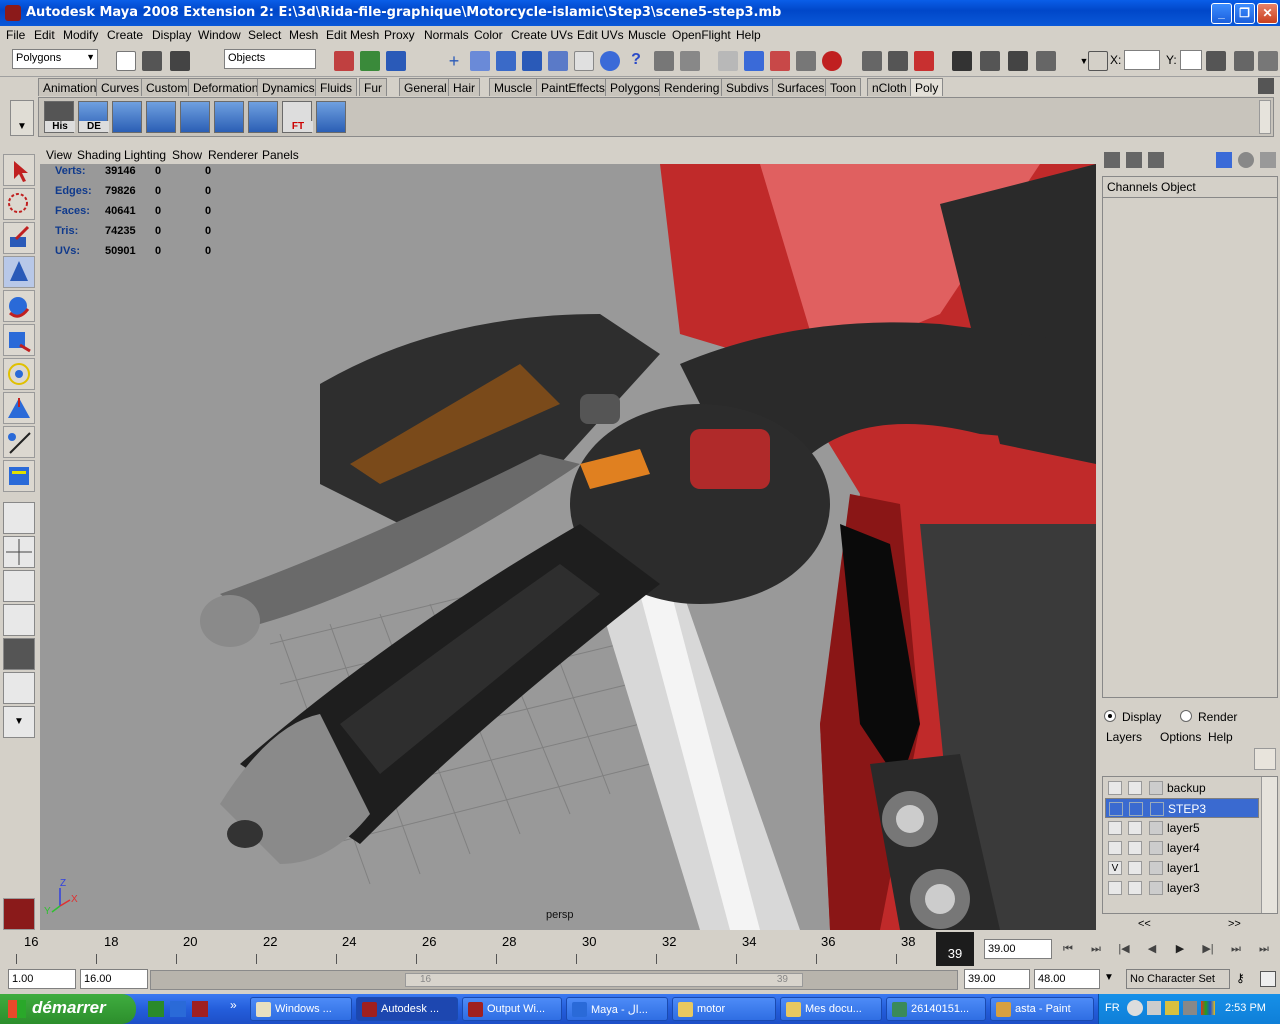 The image size is (1280, 1024). I want to click on layer-row-backup: backup, so click(1182, 788).